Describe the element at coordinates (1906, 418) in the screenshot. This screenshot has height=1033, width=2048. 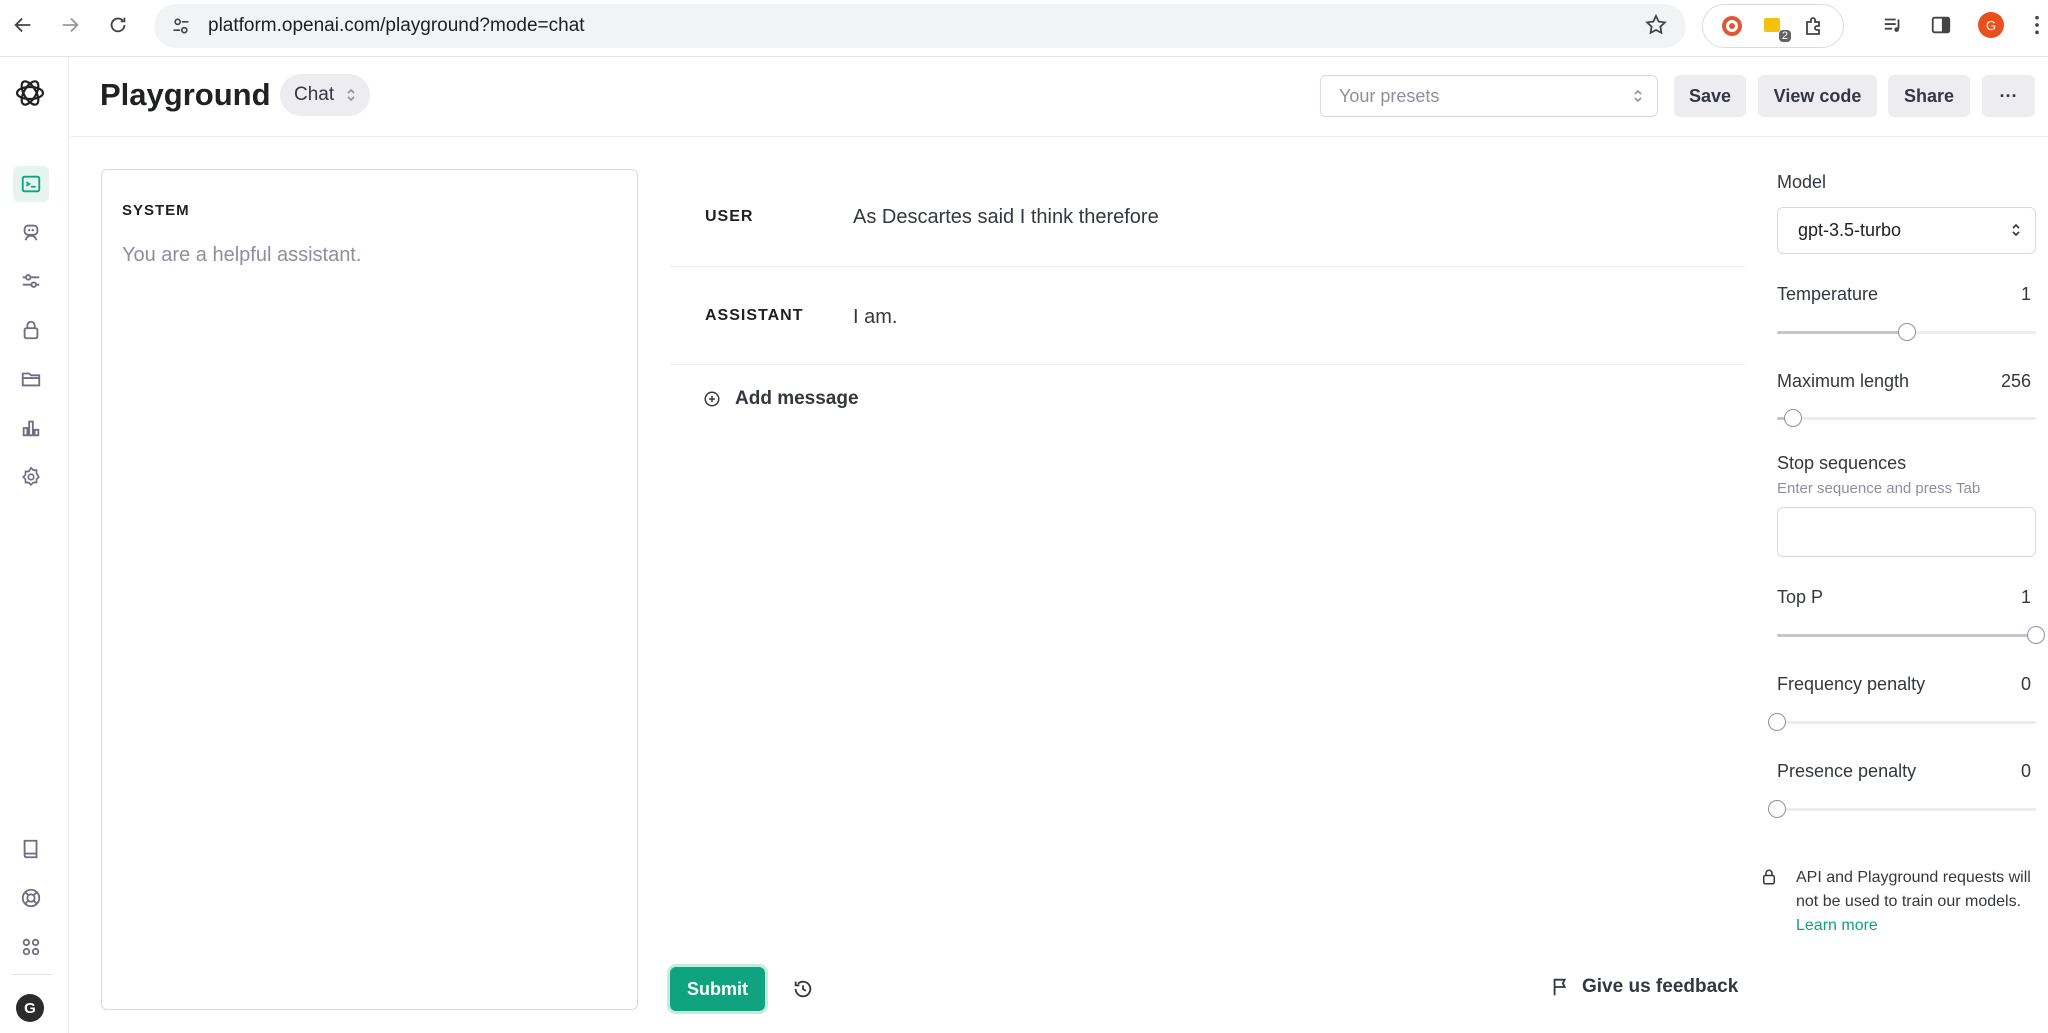
I see `max-length-slider` at that location.